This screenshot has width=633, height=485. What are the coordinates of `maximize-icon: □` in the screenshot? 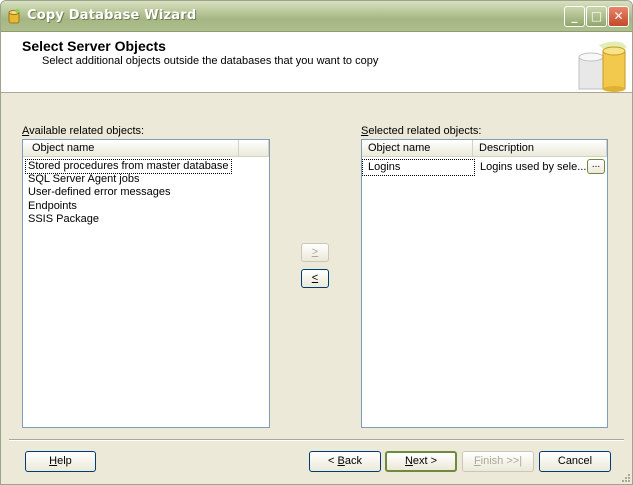 It's located at (596, 16).